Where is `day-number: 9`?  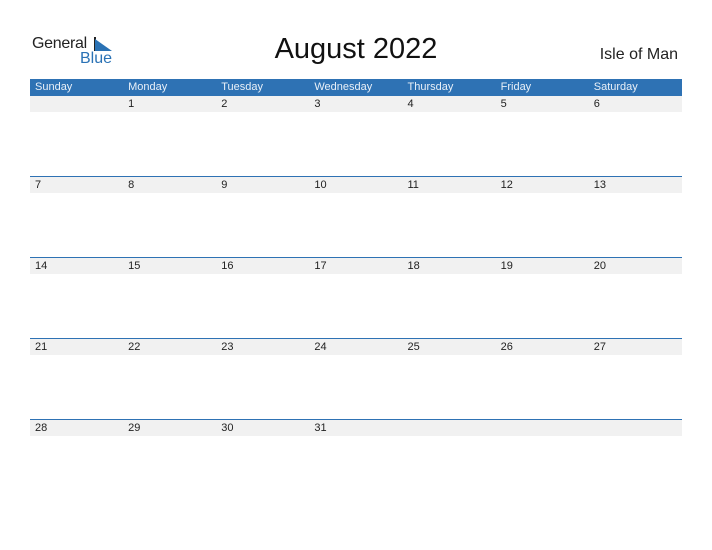 day-number: 9 is located at coordinates (224, 185).